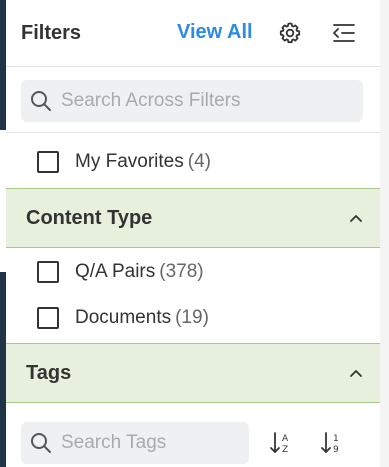 The image size is (389, 467). I want to click on gear-icon, so click(290, 33).